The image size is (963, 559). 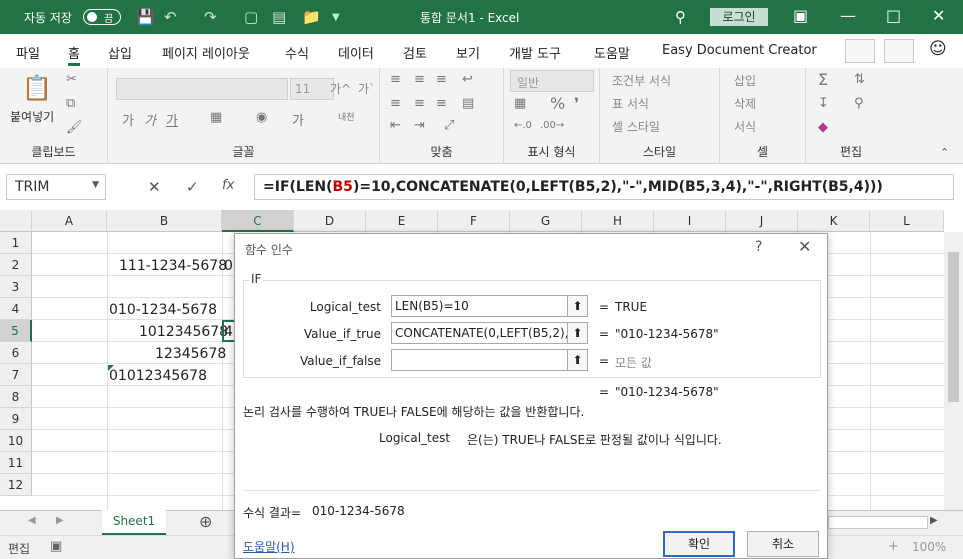 I want to click on form-icon: ▤, so click(x=279, y=17).